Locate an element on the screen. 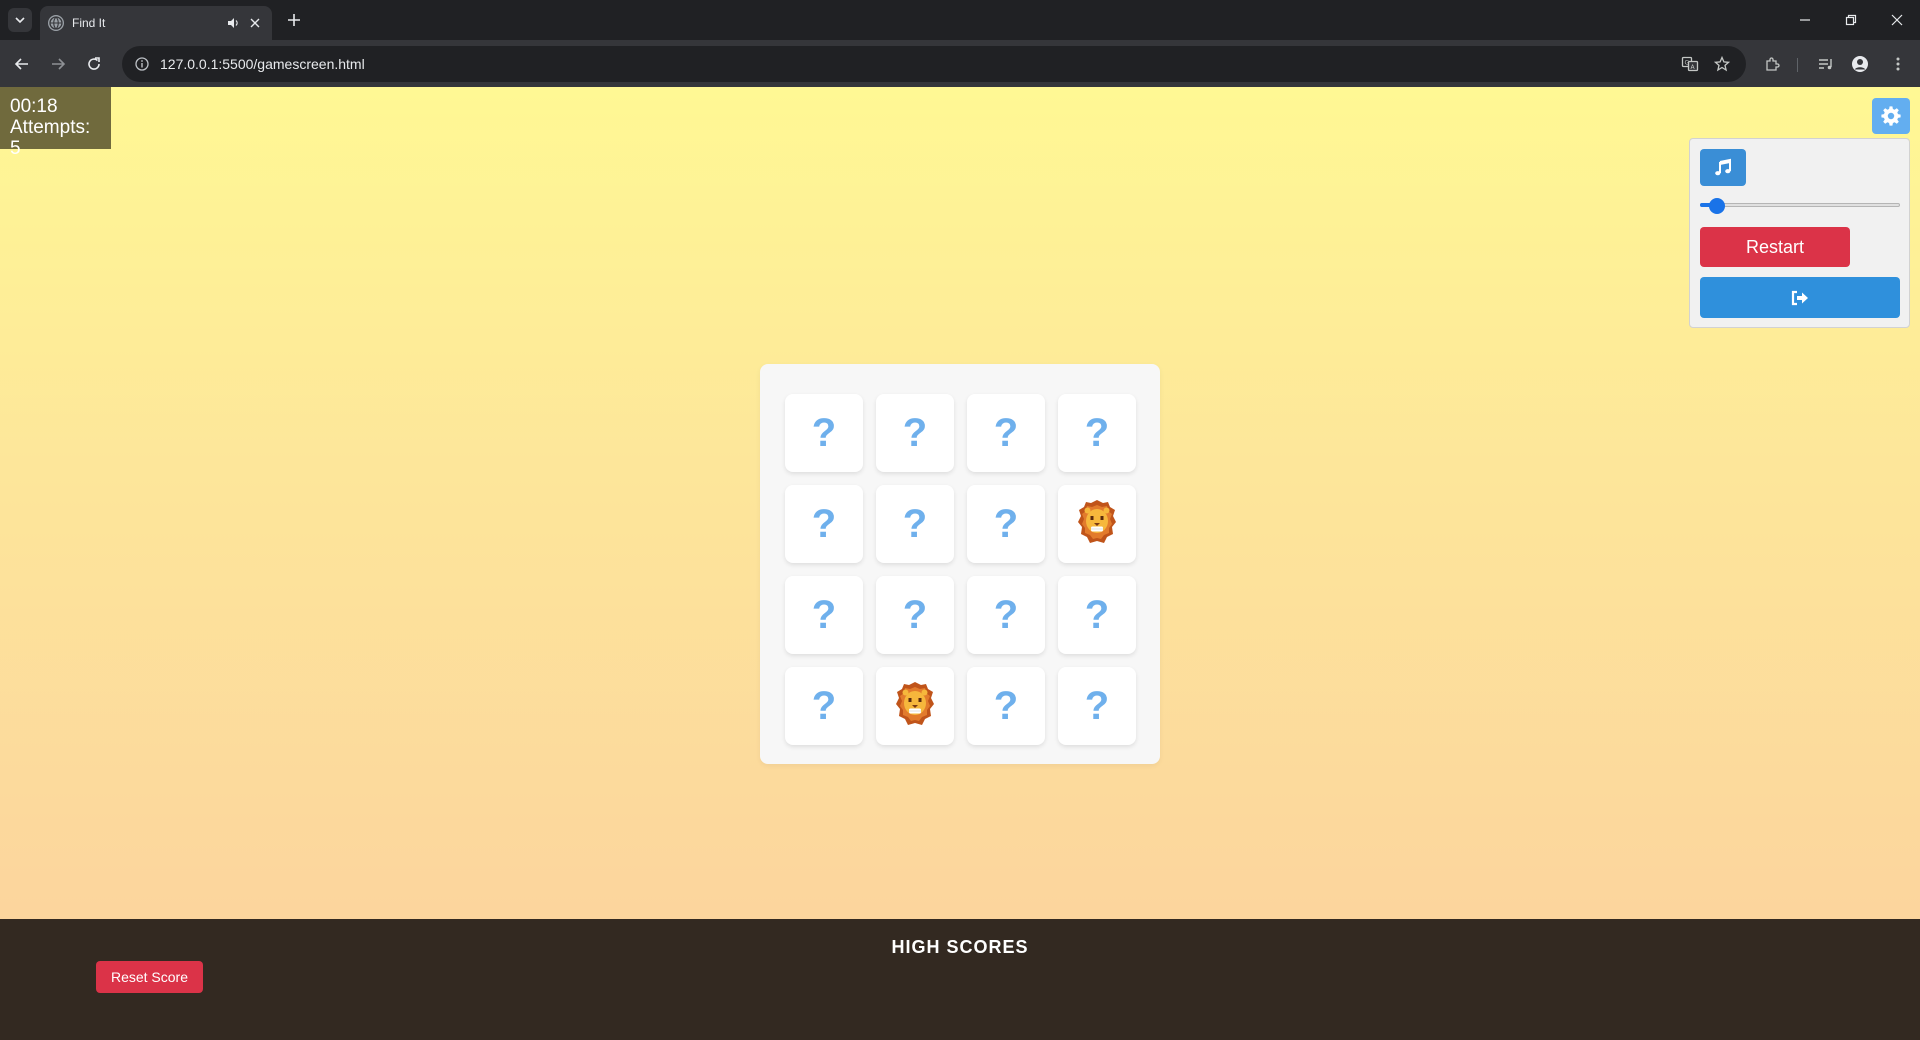  exit-button is located at coordinates (1800, 297).